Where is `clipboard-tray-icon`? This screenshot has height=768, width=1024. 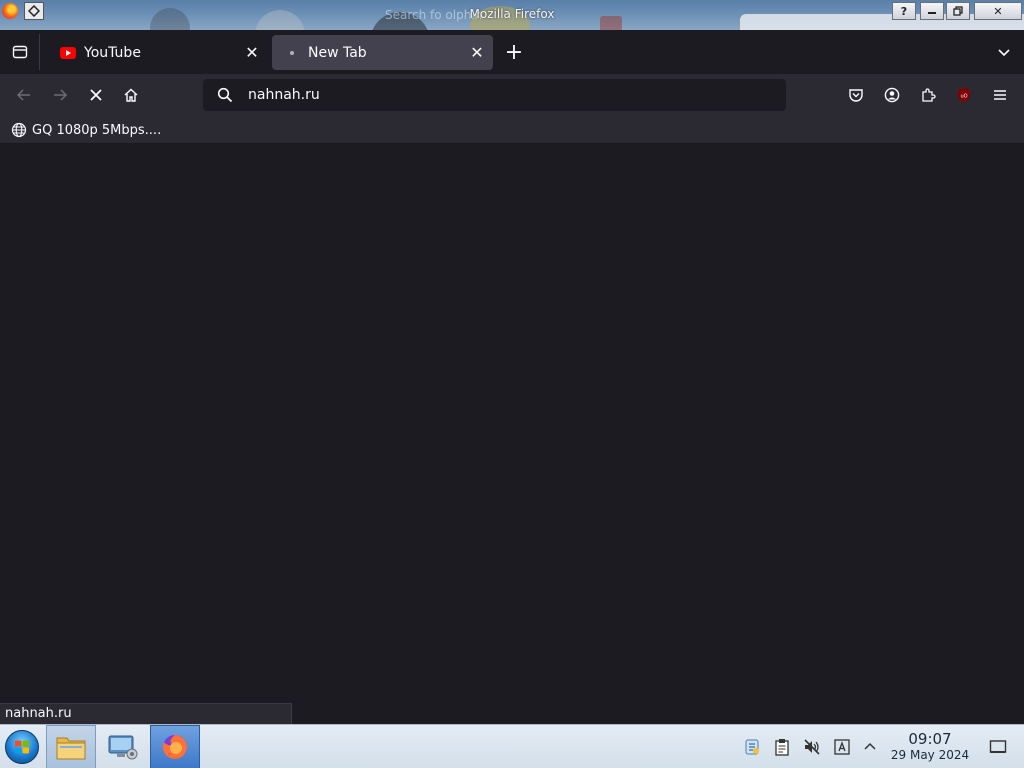
clipboard-tray-icon is located at coordinates (782, 747).